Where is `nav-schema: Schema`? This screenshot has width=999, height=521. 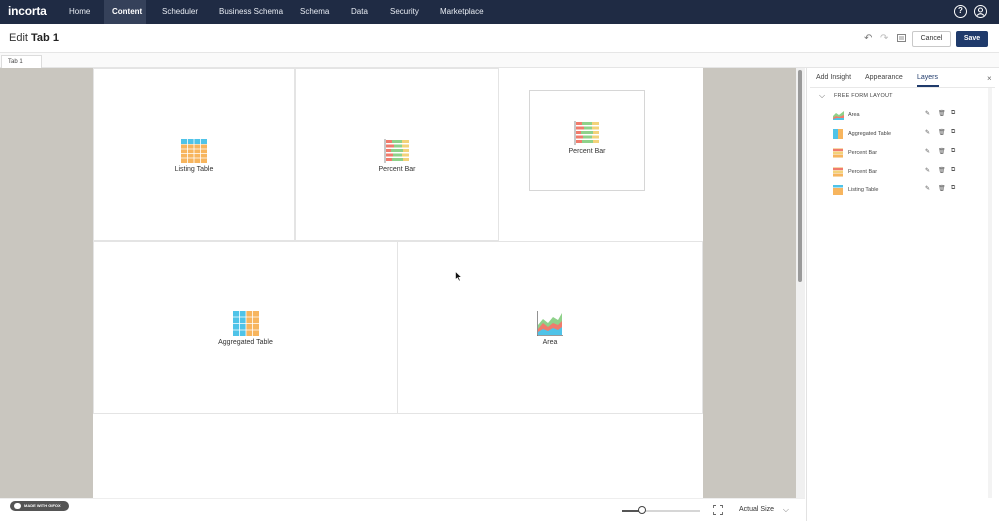
nav-schema: Schema is located at coordinates (312, 12).